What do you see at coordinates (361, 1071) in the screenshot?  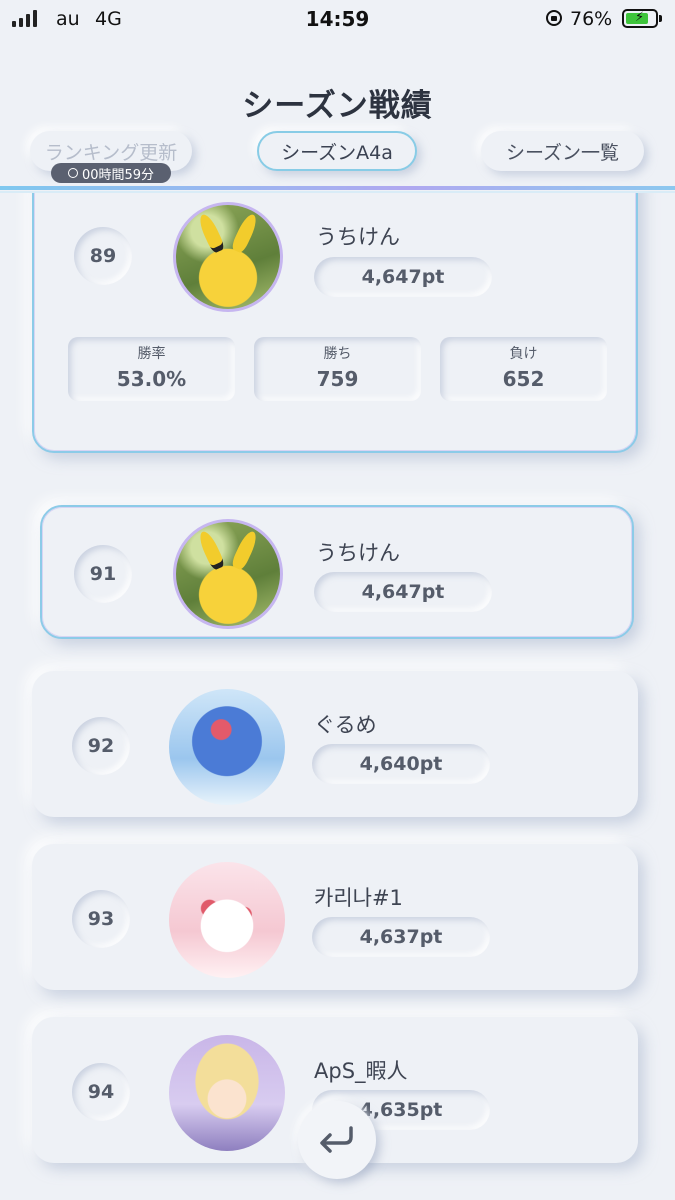 I see `player-name: ApS_暇人` at bounding box center [361, 1071].